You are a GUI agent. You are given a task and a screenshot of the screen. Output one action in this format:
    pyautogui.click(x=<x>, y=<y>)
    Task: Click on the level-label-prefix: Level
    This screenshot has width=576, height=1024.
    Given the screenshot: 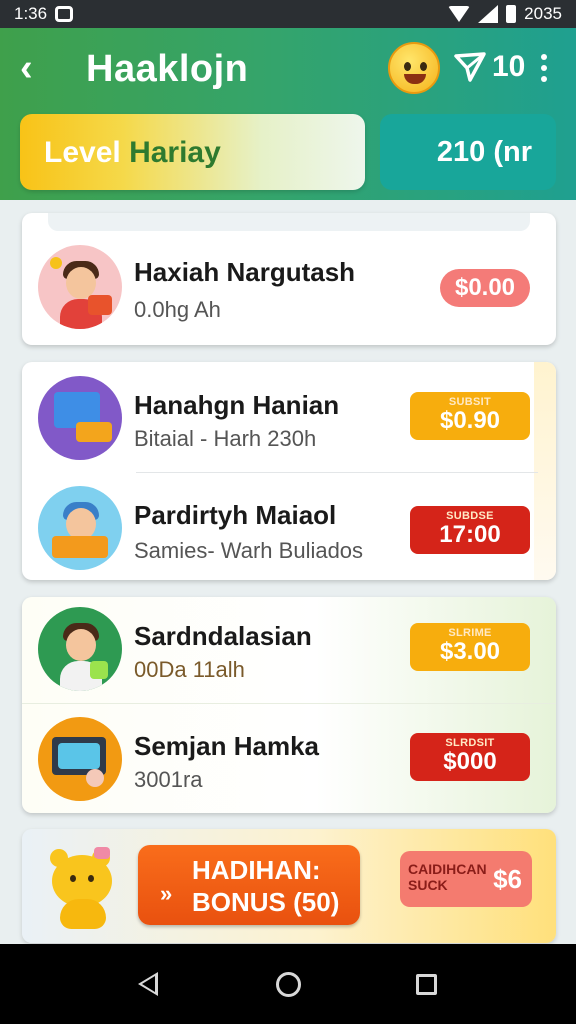 What is the action you would take?
    pyautogui.click(x=87, y=152)
    